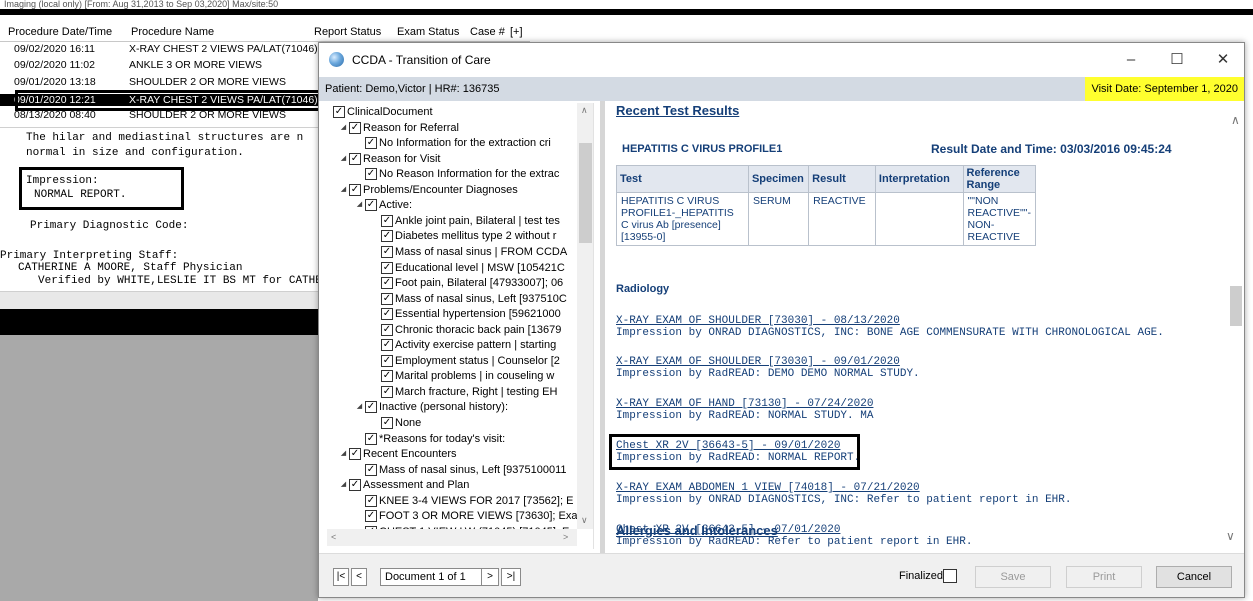 The height and width of the screenshot is (601, 1253). I want to click on tree-node: ✓ None, so click(452, 423).